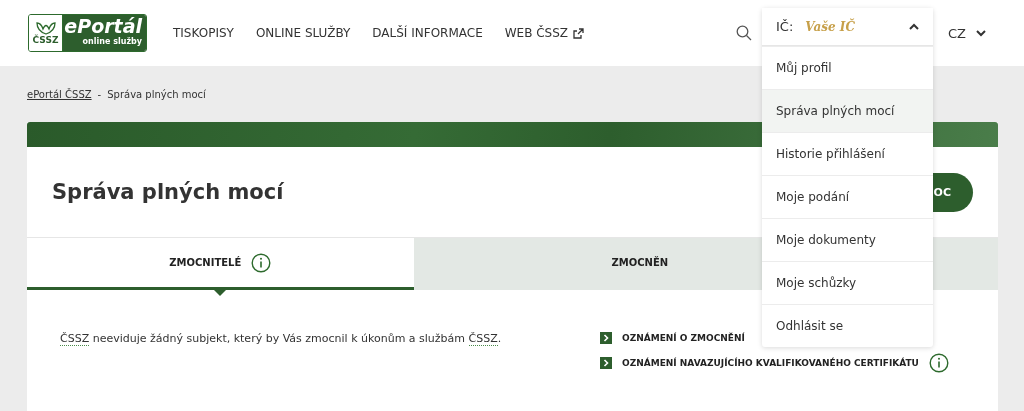 This screenshot has width=1024, height=411. I want to click on current-page-text: Správa plných mocí, so click(156, 94).